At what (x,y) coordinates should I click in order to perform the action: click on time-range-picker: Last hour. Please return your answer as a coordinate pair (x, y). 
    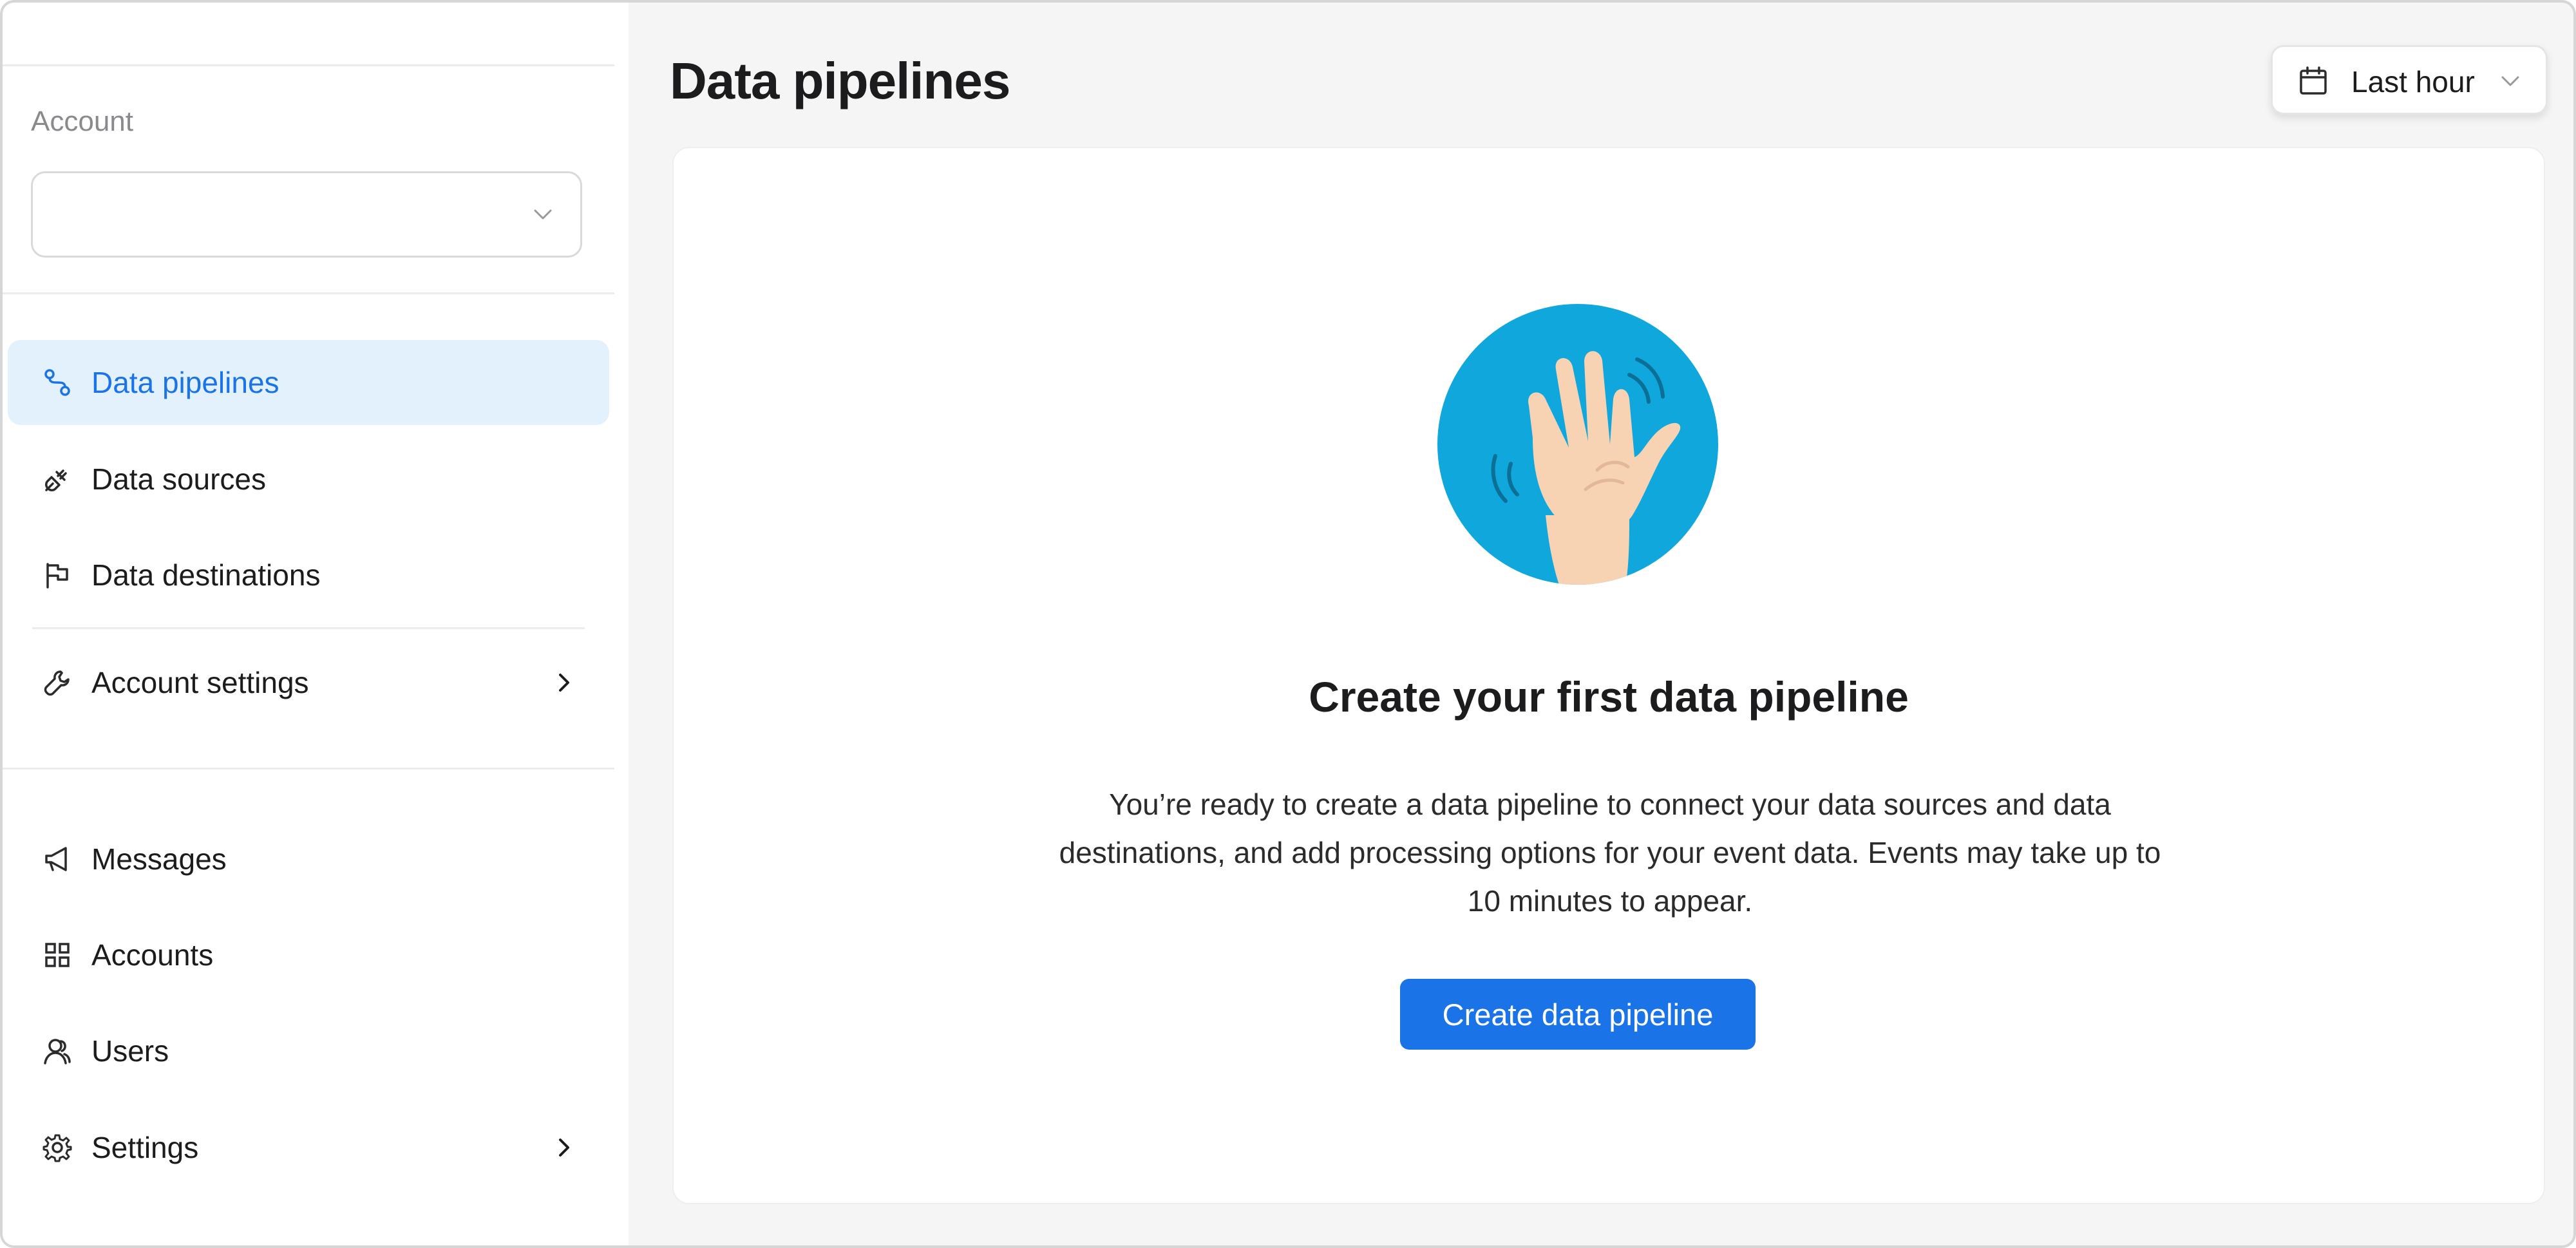
    Looking at the image, I should click on (2409, 80).